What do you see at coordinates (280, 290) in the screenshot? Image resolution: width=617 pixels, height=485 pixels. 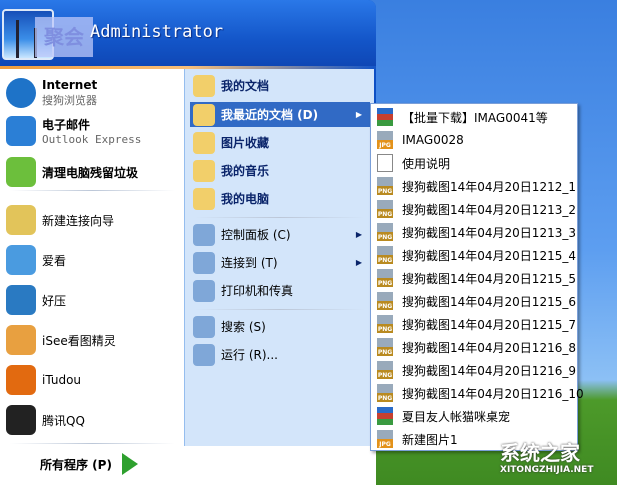 I see `places-item: 打印机和传真` at bounding box center [280, 290].